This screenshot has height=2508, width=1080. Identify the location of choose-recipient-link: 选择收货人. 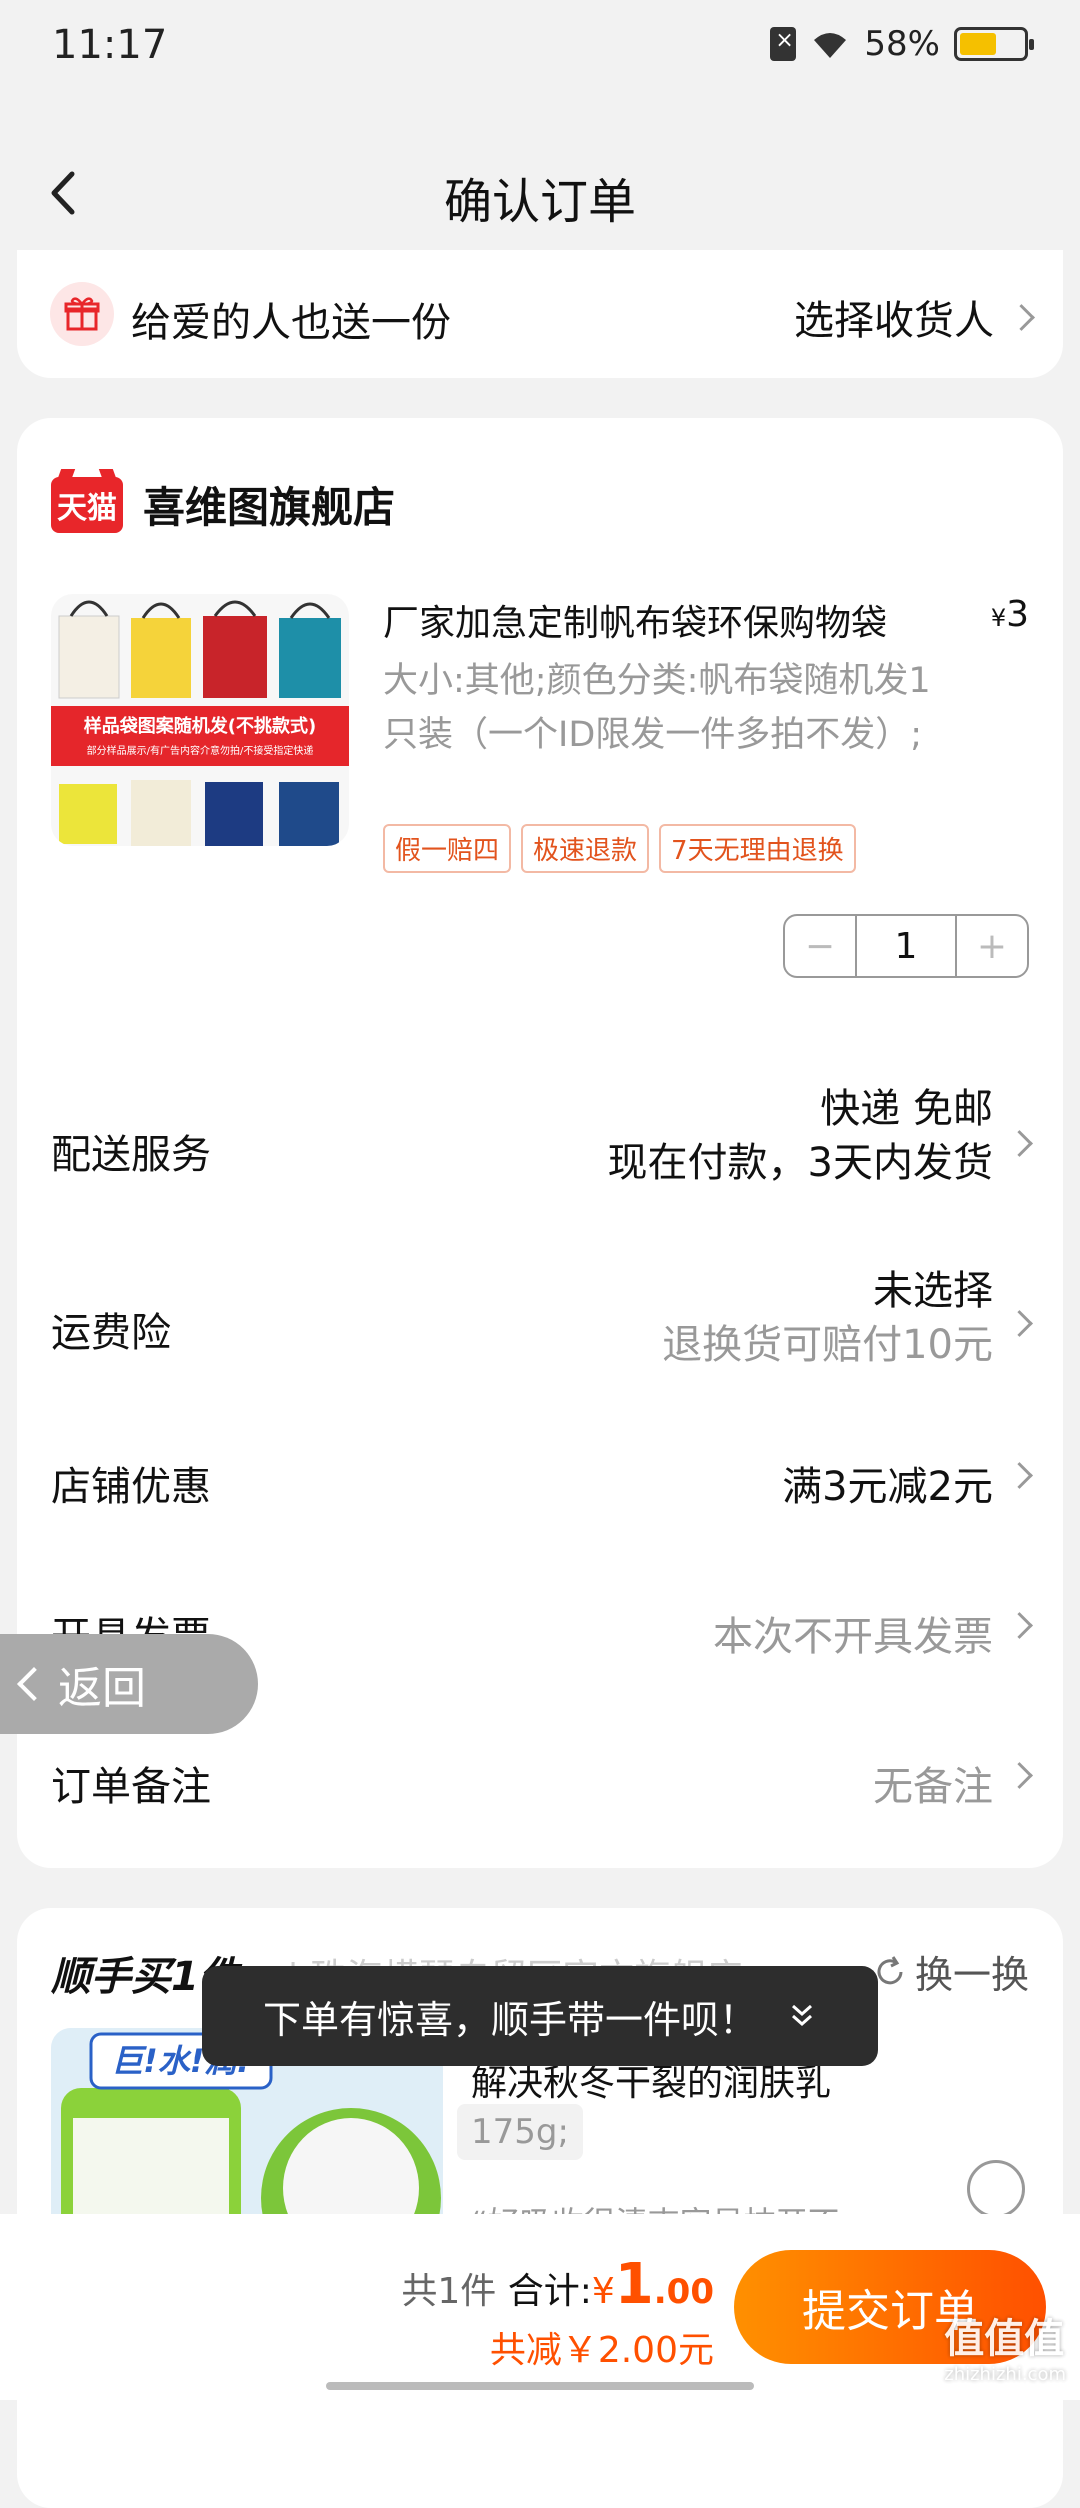
(914, 317).